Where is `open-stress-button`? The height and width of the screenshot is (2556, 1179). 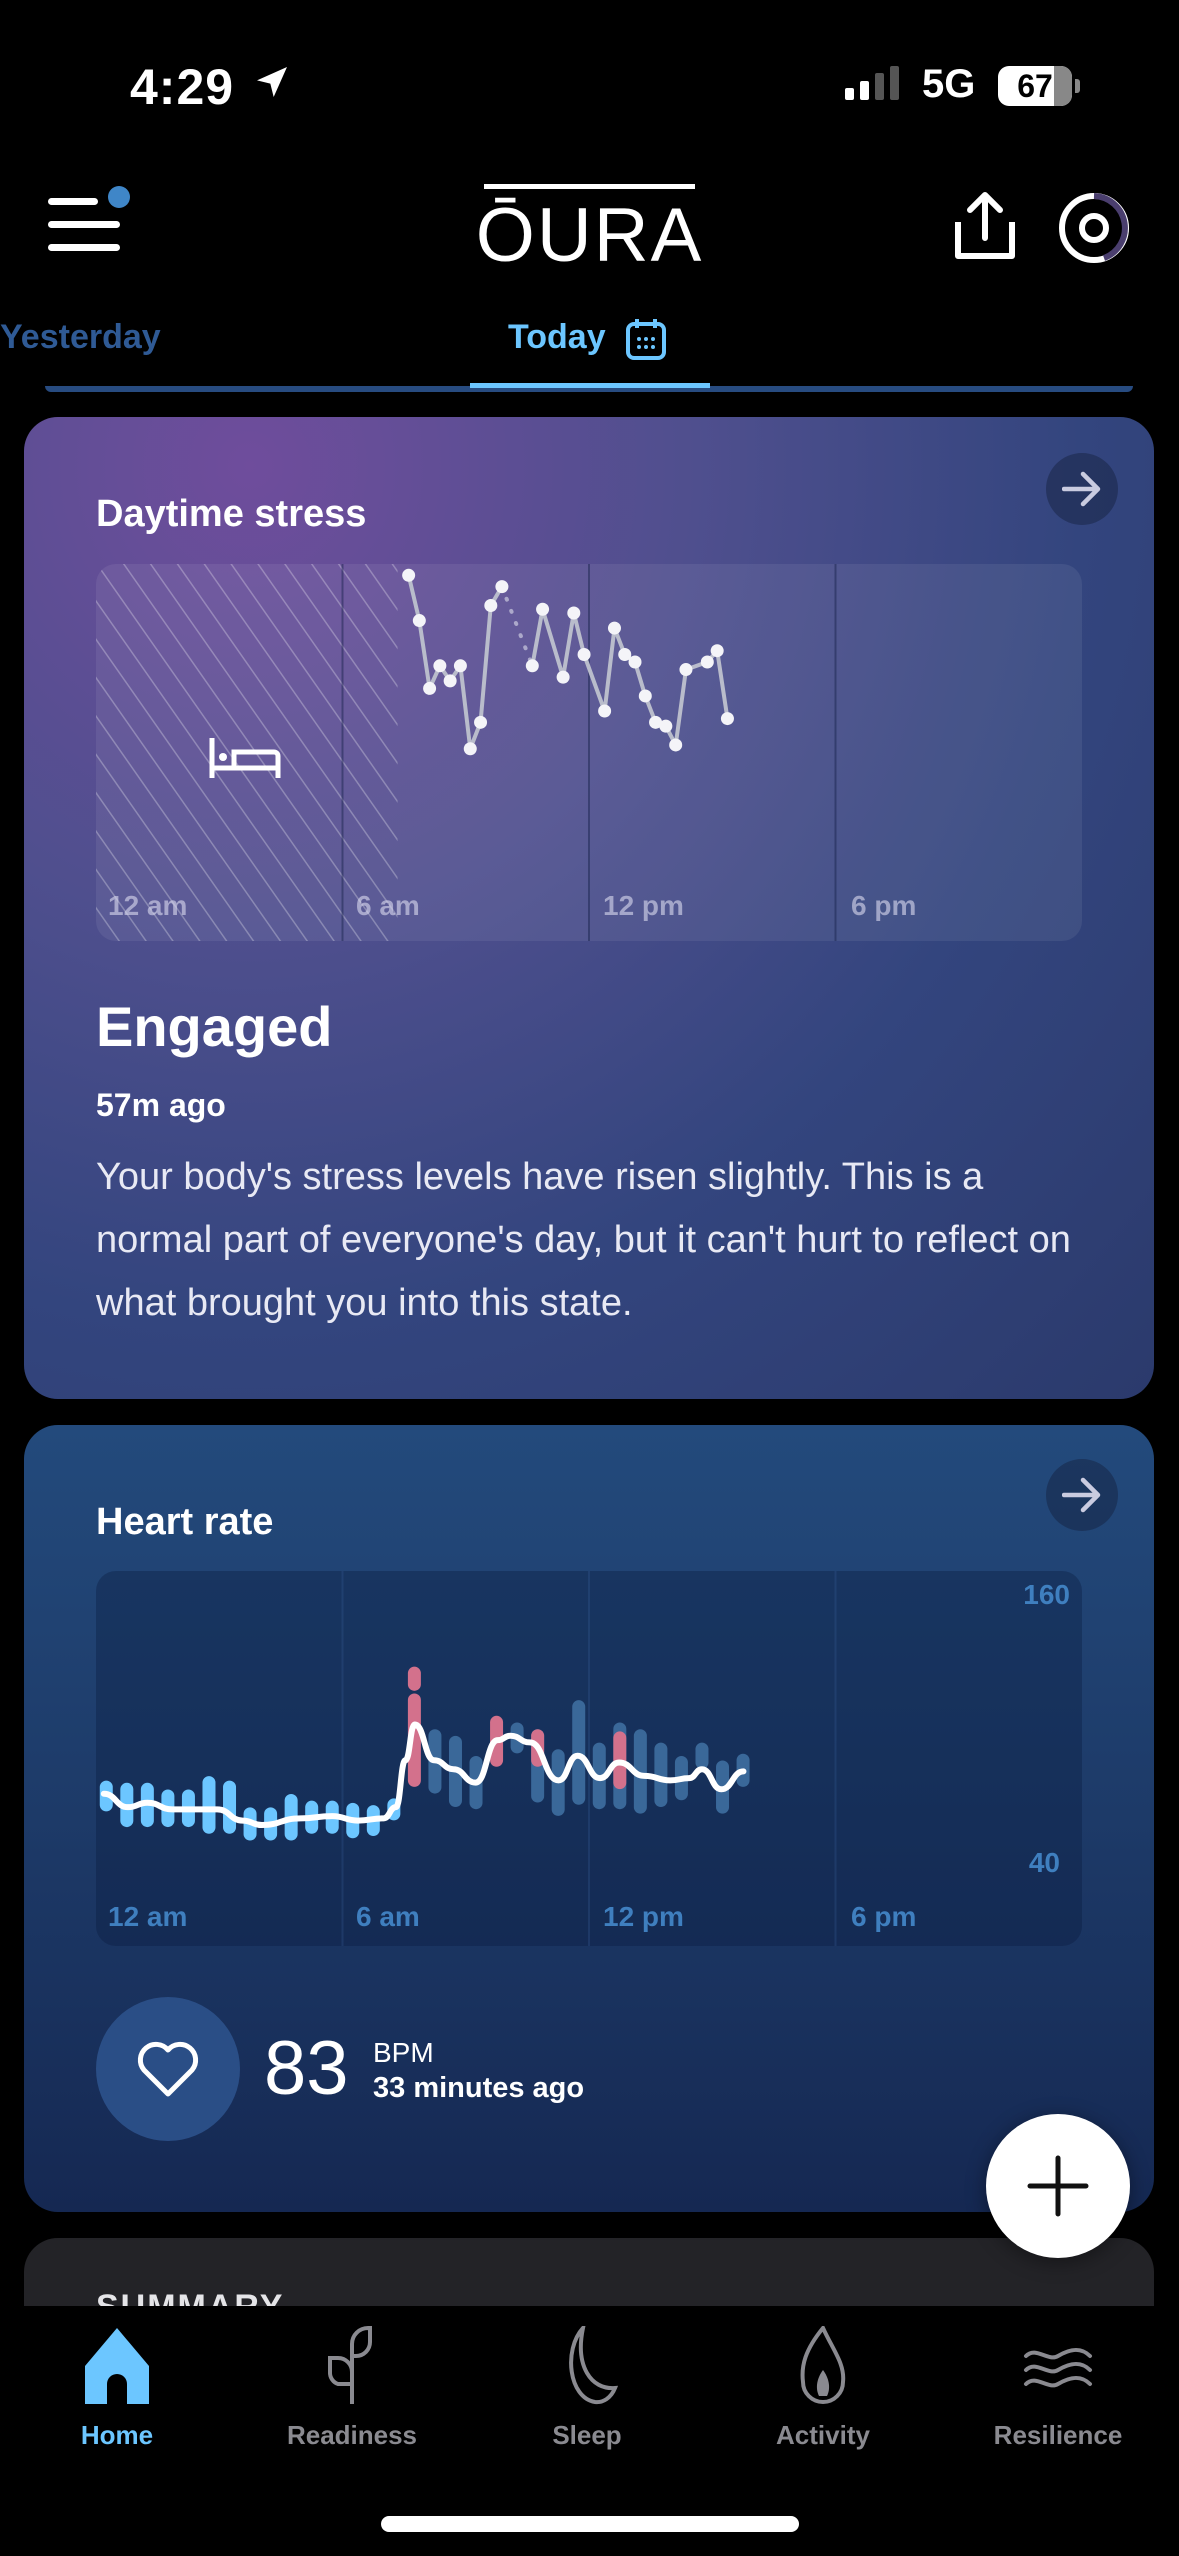
open-stress-button is located at coordinates (1082, 489).